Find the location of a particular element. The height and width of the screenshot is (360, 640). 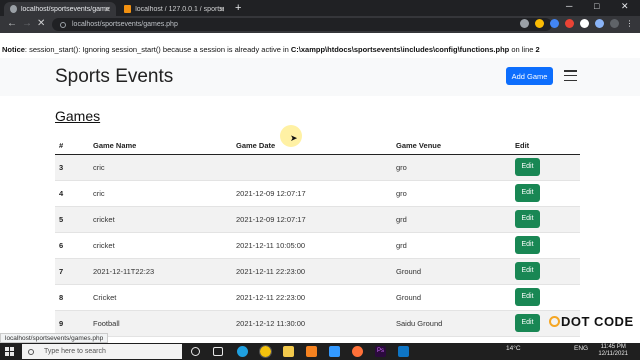

header-id: # is located at coordinates (72, 146).